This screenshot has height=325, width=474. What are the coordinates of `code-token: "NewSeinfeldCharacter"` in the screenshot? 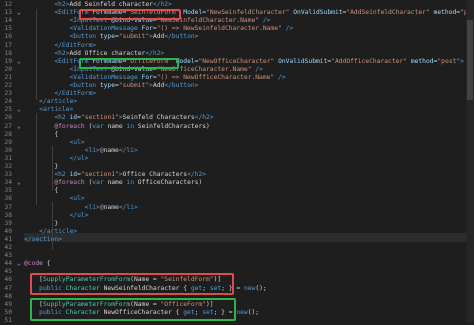 It's located at (248, 13).